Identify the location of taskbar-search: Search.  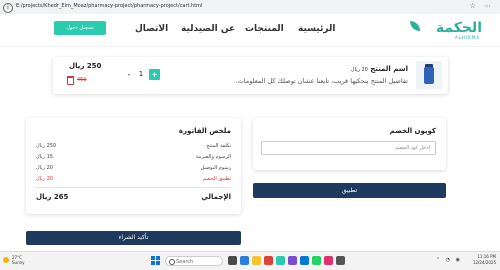
(194, 261).